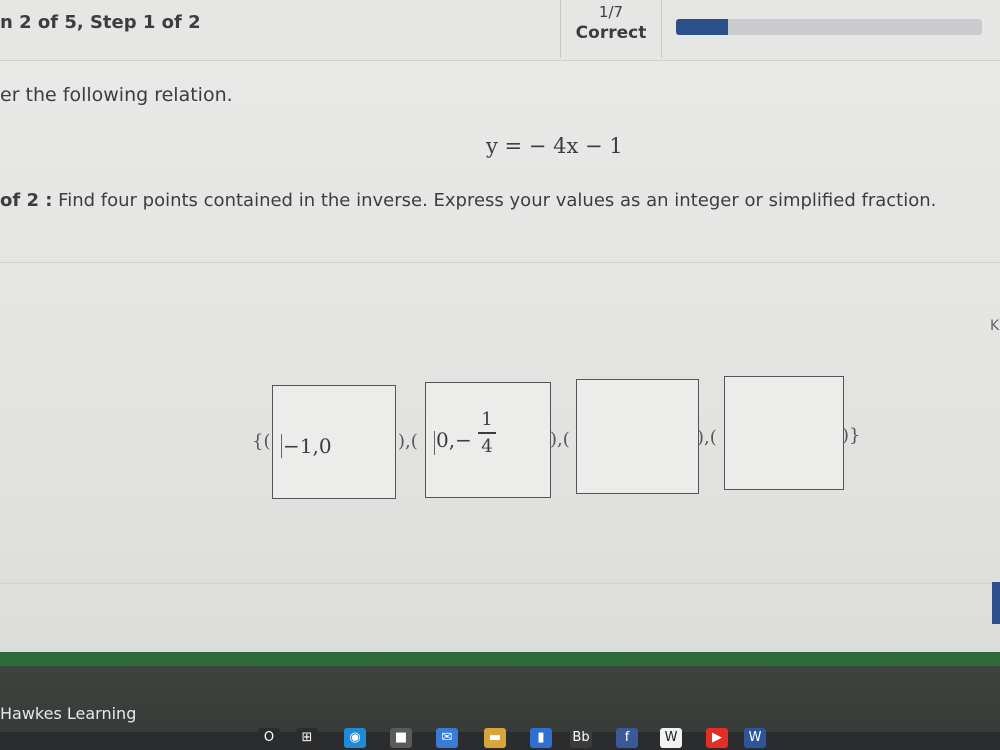 Image resolution: width=1000 pixels, height=750 pixels. I want to click on fraction: 1 4, so click(487, 433).